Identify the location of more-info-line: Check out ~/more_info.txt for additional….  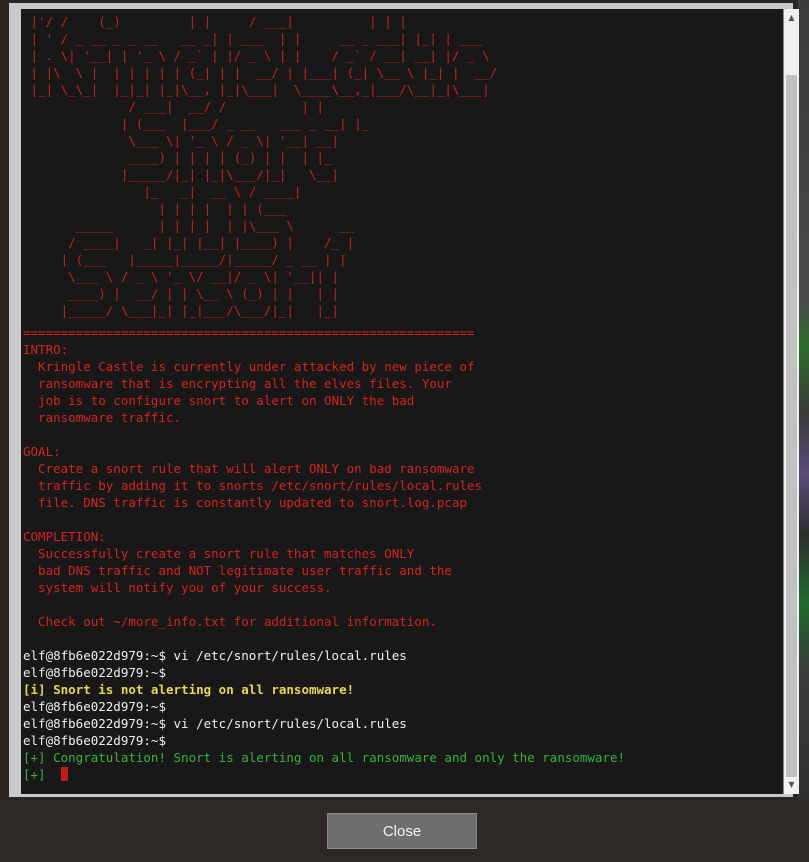
(230, 621).